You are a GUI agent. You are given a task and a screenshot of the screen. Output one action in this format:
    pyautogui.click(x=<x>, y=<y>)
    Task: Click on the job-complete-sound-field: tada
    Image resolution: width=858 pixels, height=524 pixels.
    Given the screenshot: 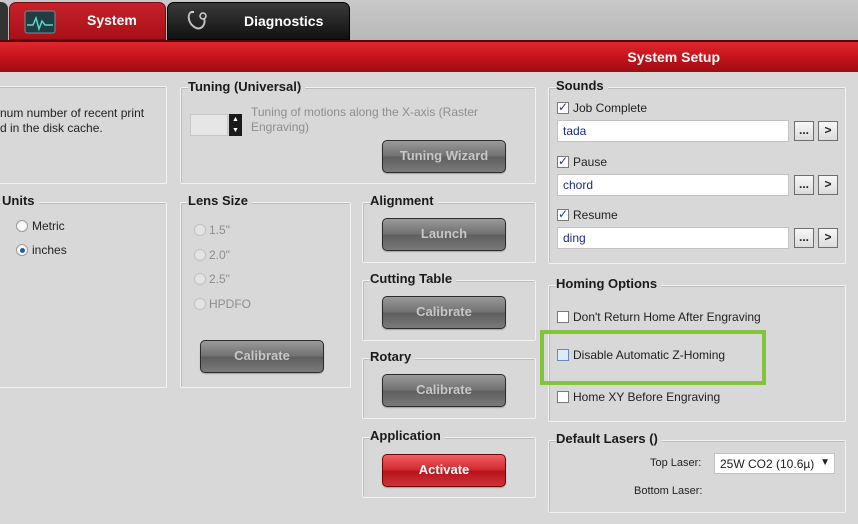 What is the action you would take?
    pyautogui.click(x=673, y=131)
    